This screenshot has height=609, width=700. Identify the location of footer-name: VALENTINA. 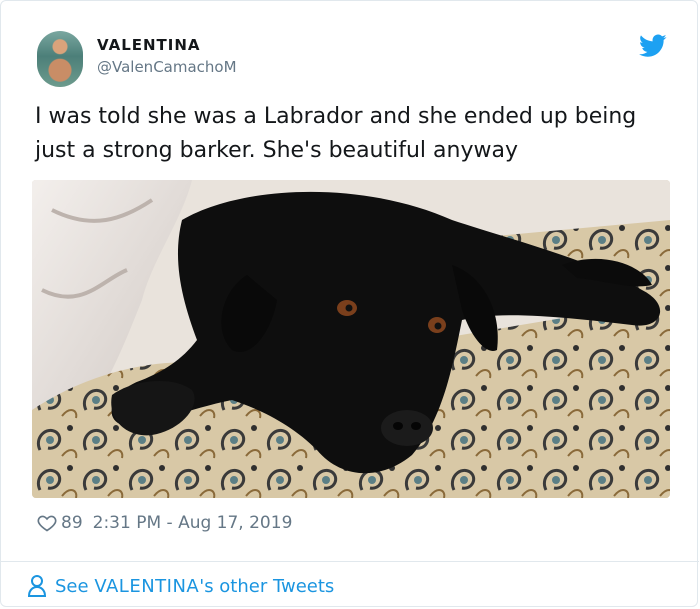
(147, 586).